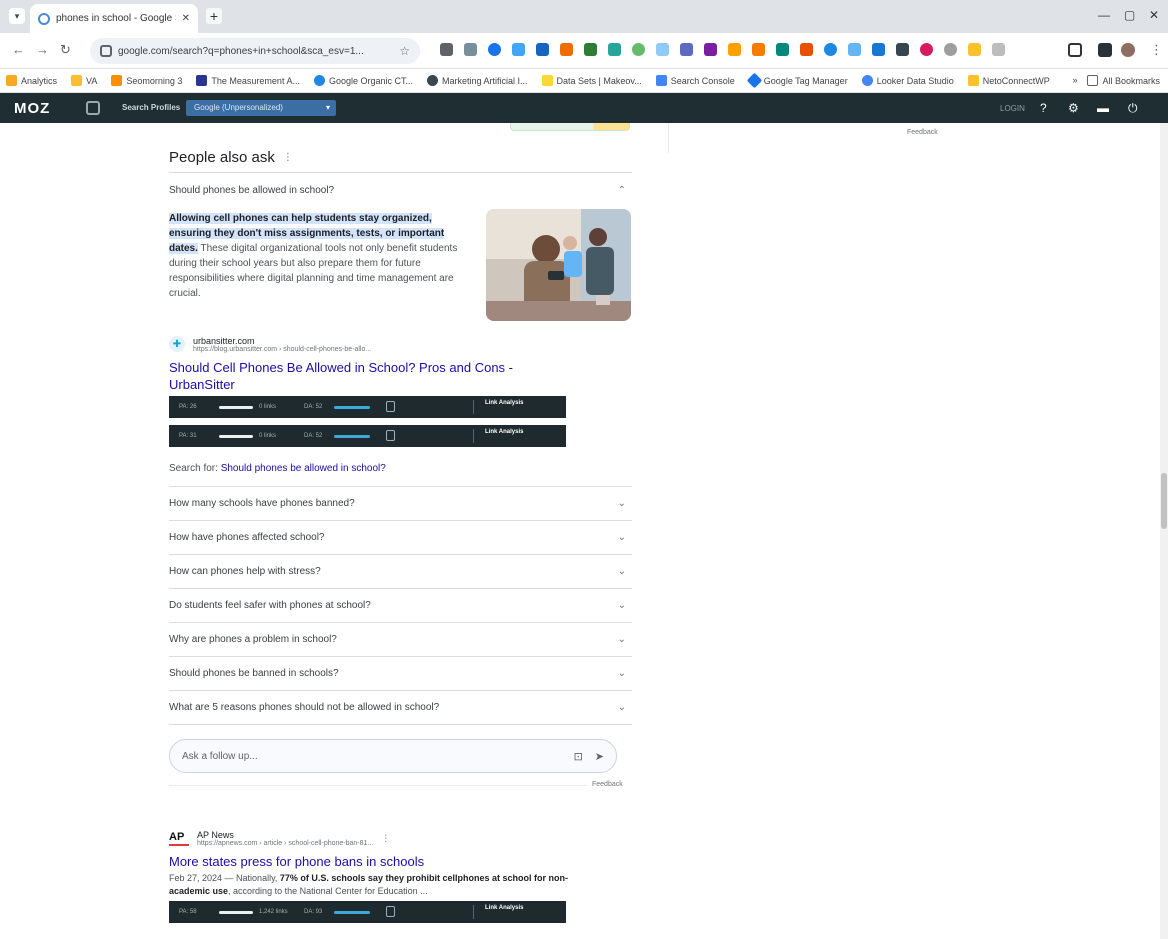 The image size is (1168, 939). What do you see at coordinates (578, 756) in the screenshot?
I see `lens-icon: ⊡` at bounding box center [578, 756].